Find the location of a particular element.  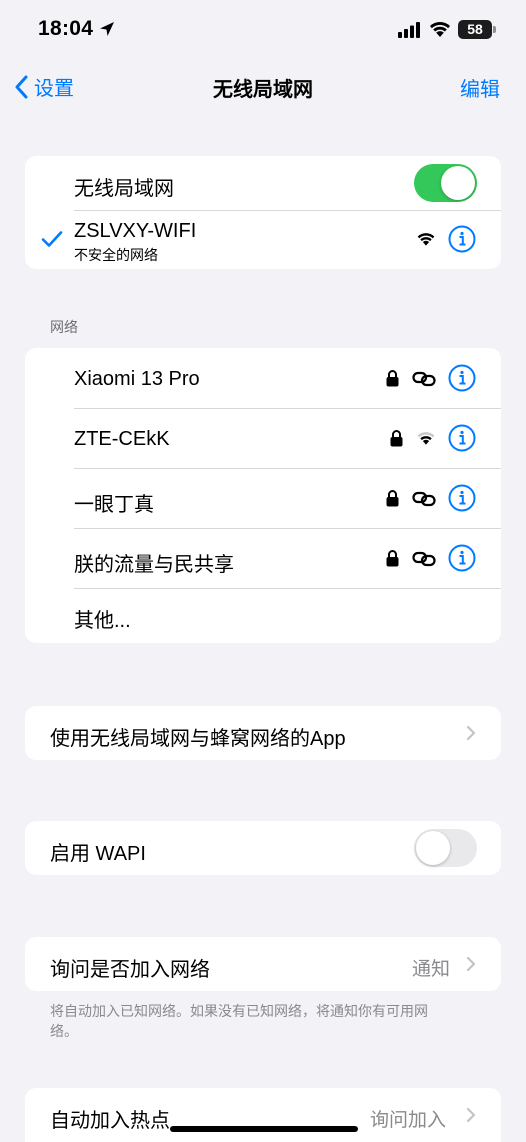

networks-section-header: 网络 is located at coordinates (64, 327).